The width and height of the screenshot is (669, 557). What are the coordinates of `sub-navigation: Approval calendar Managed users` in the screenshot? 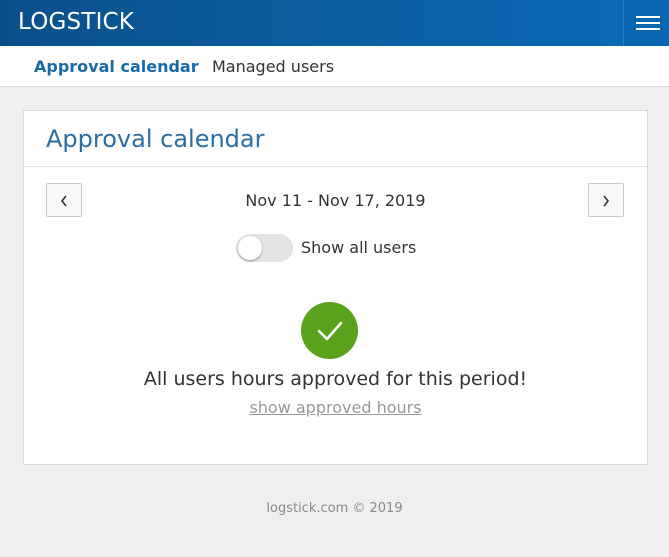 It's located at (334, 66).